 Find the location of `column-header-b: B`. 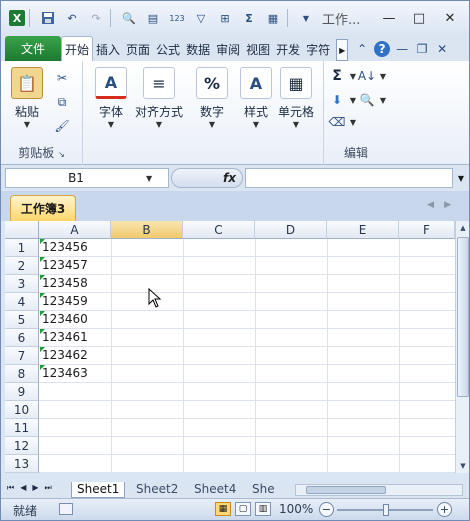

column-header-b: B is located at coordinates (147, 230).